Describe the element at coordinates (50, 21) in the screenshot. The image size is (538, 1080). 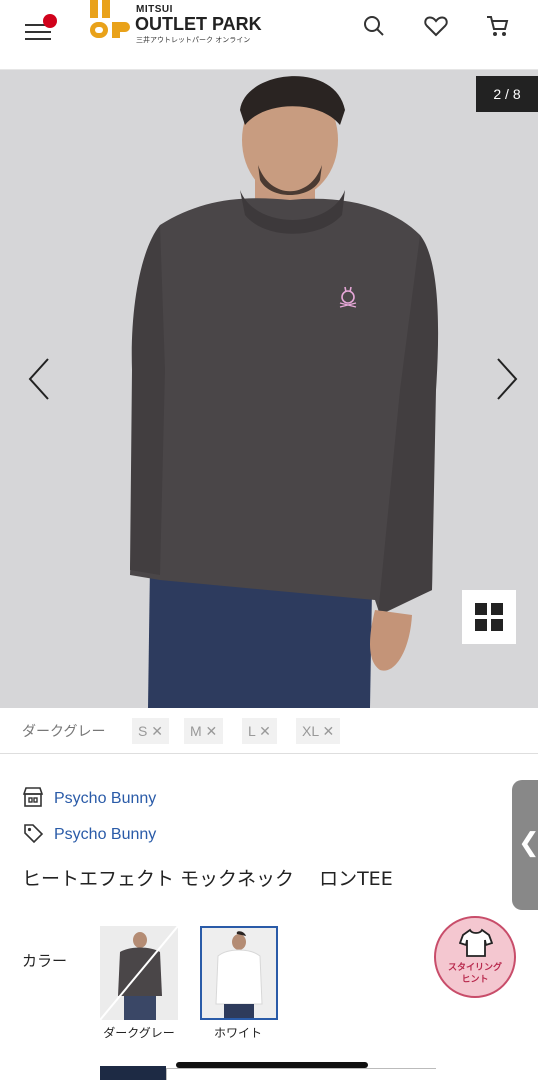
I see `notification-dot` at that location.